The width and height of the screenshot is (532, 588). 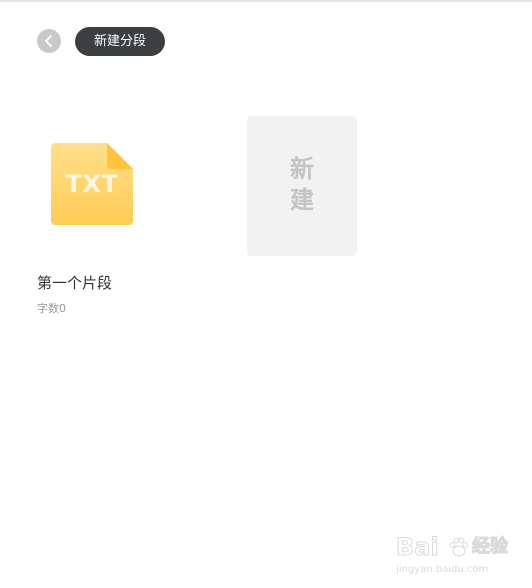 I want to click on txt-file-icon: TXT, so click(x=92, y=184).